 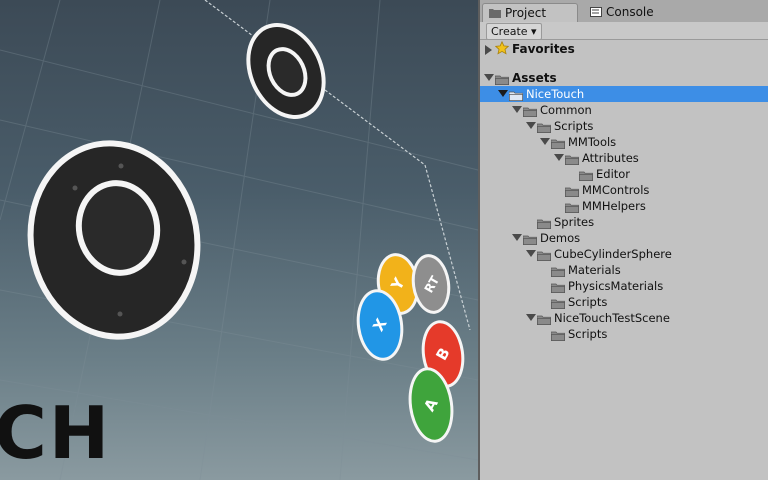 I want to click on project-toolbar: Create ▾, so click(x=624, y=31).